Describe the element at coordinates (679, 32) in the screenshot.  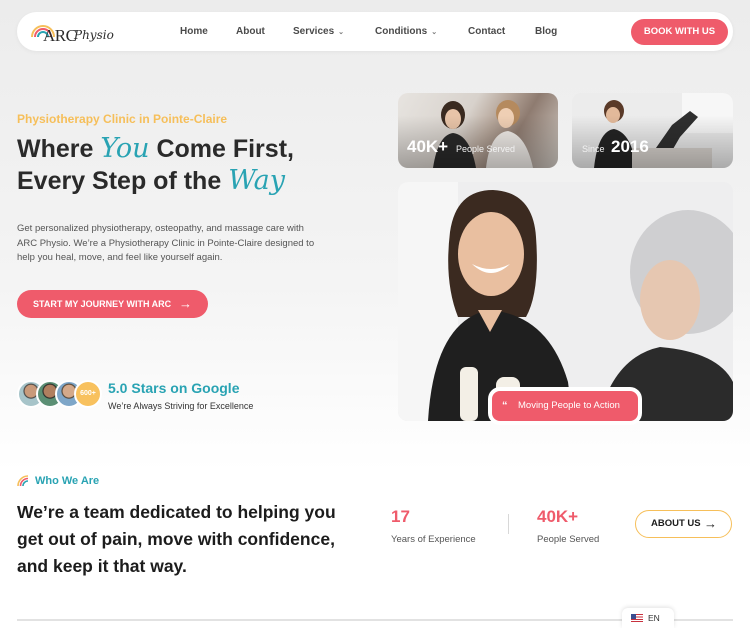
I see `book-with-us-button: BOOK WITH US` at that location.